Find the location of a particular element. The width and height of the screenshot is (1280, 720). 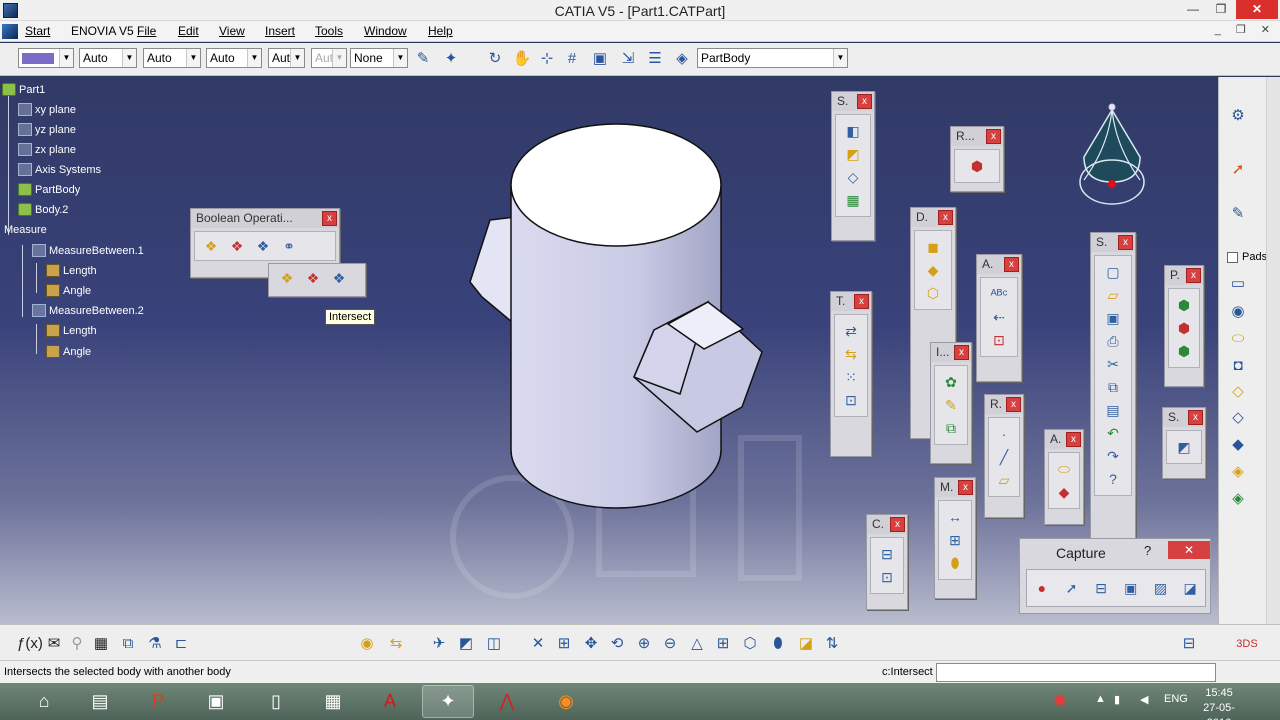

tree-node-zx-plane: zx plane is located at coordinates (47, 149).